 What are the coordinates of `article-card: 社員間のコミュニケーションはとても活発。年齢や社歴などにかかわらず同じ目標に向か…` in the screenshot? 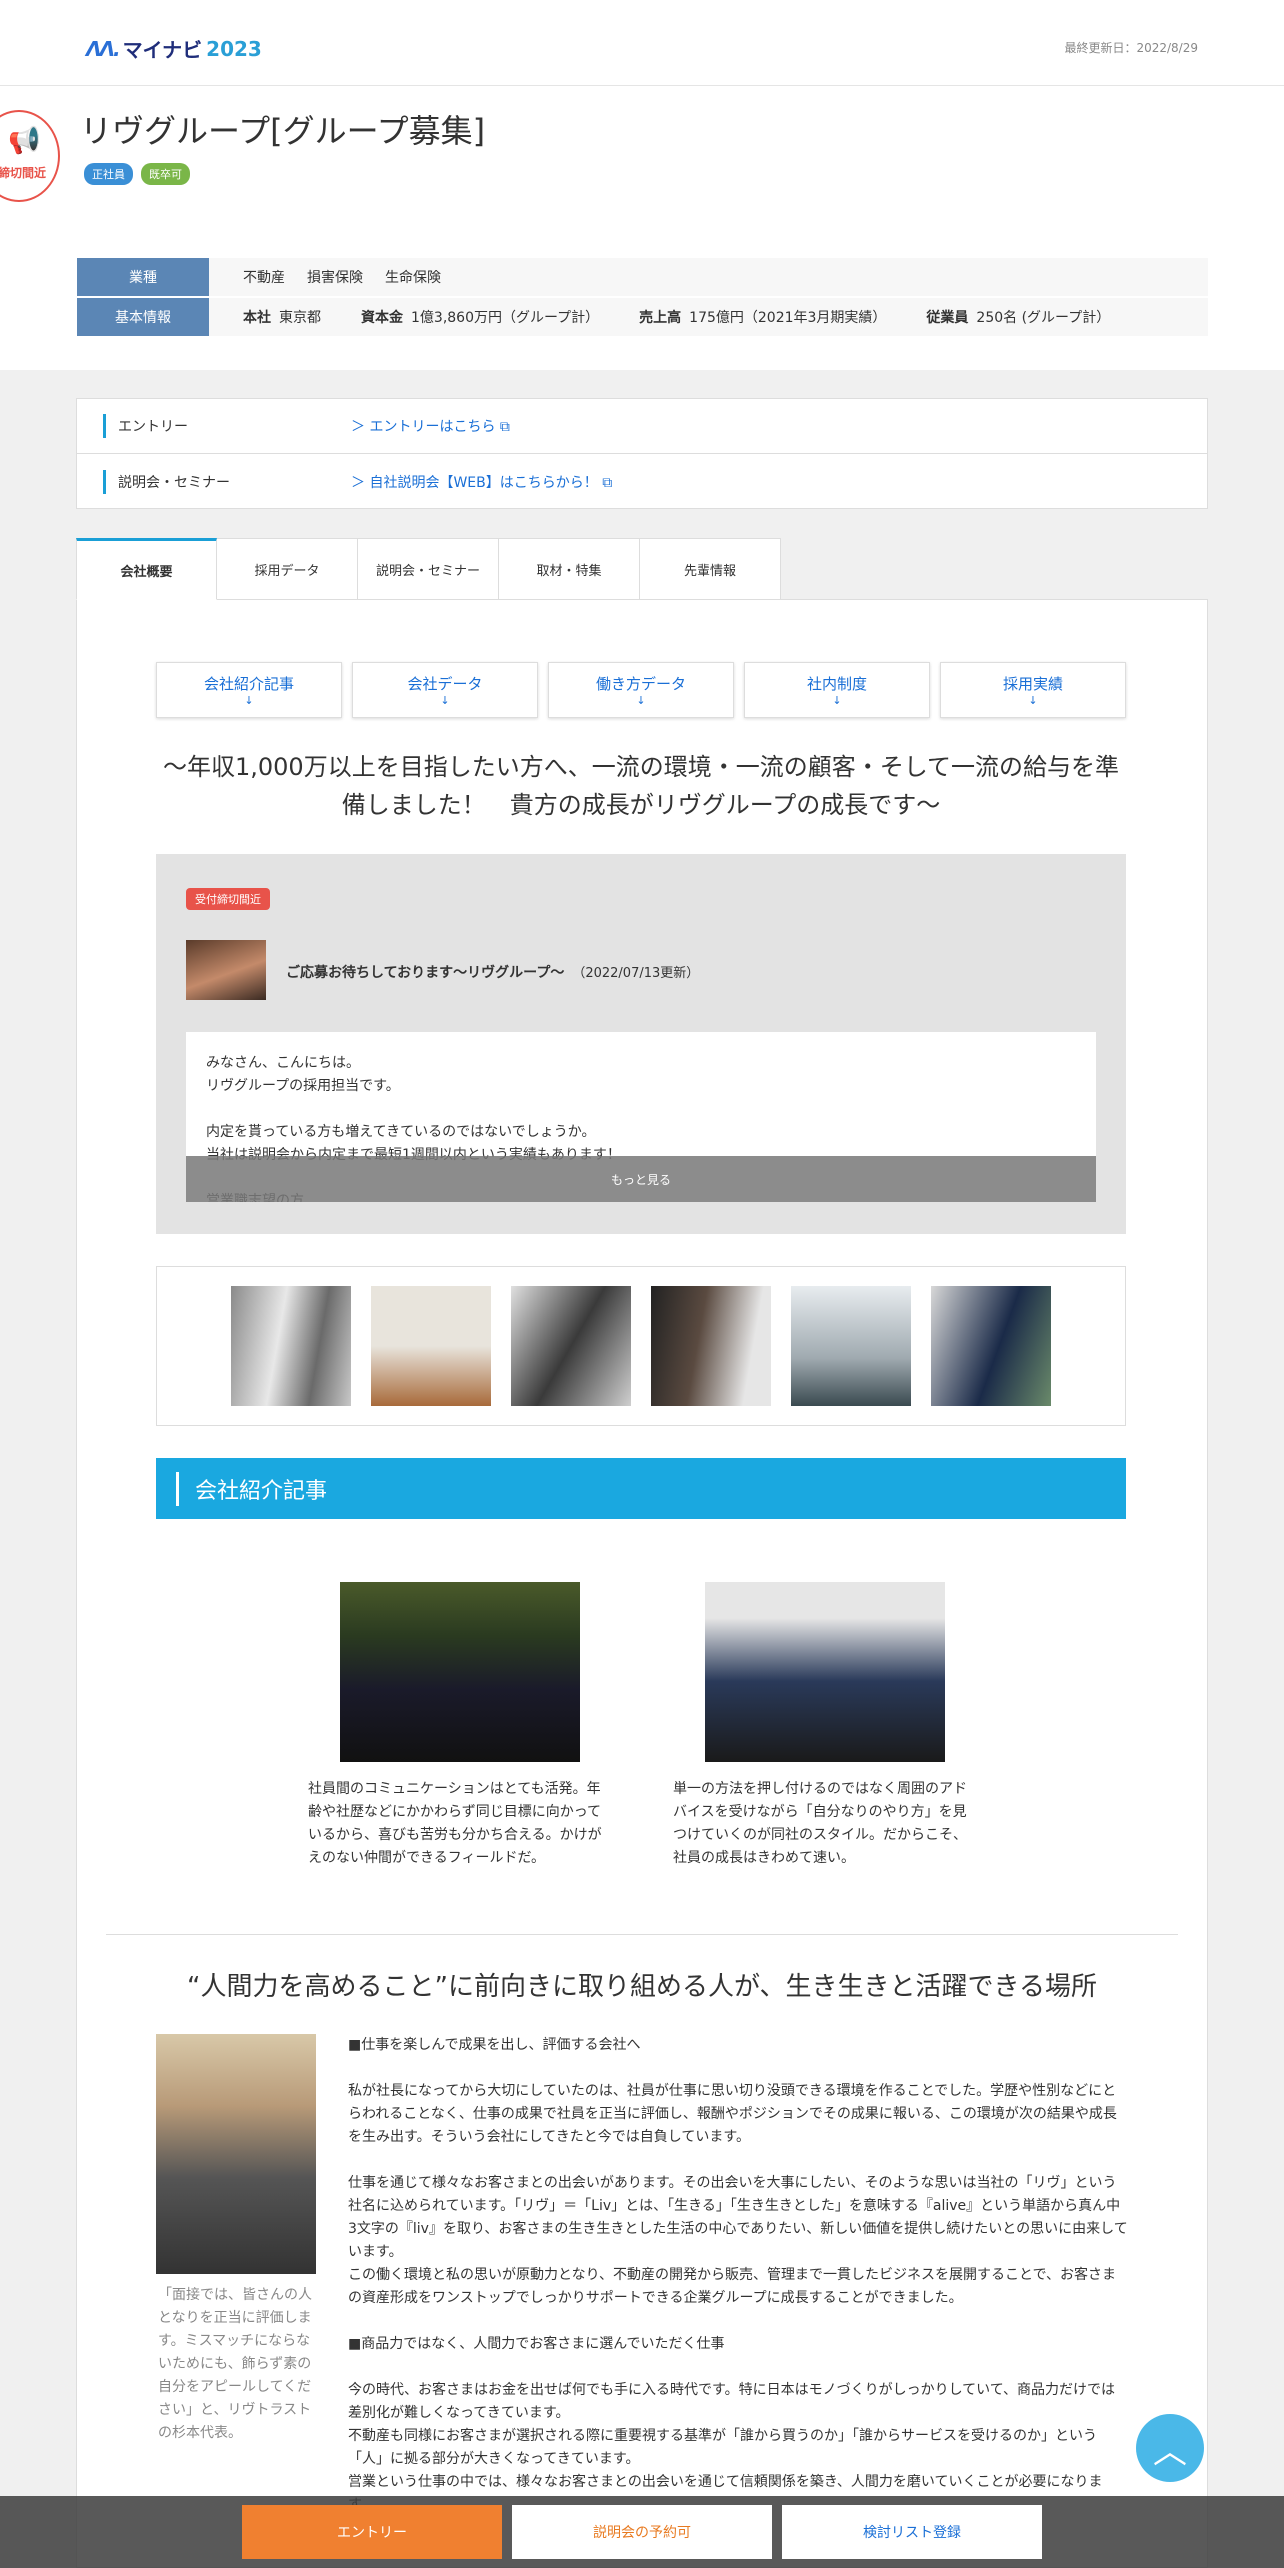 It's located at (458, 1726).